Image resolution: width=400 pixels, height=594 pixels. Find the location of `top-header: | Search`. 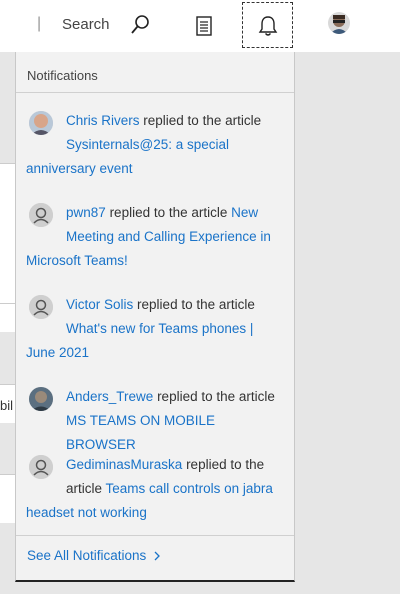

top-header: | Search is located at coordinates (200, 26).